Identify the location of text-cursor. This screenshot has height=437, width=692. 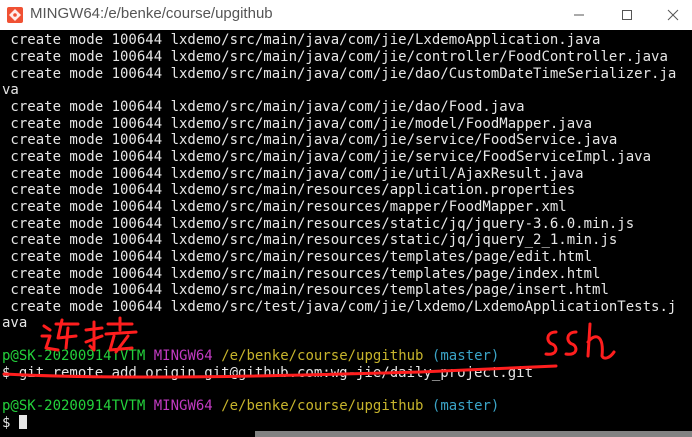
(22, 422).